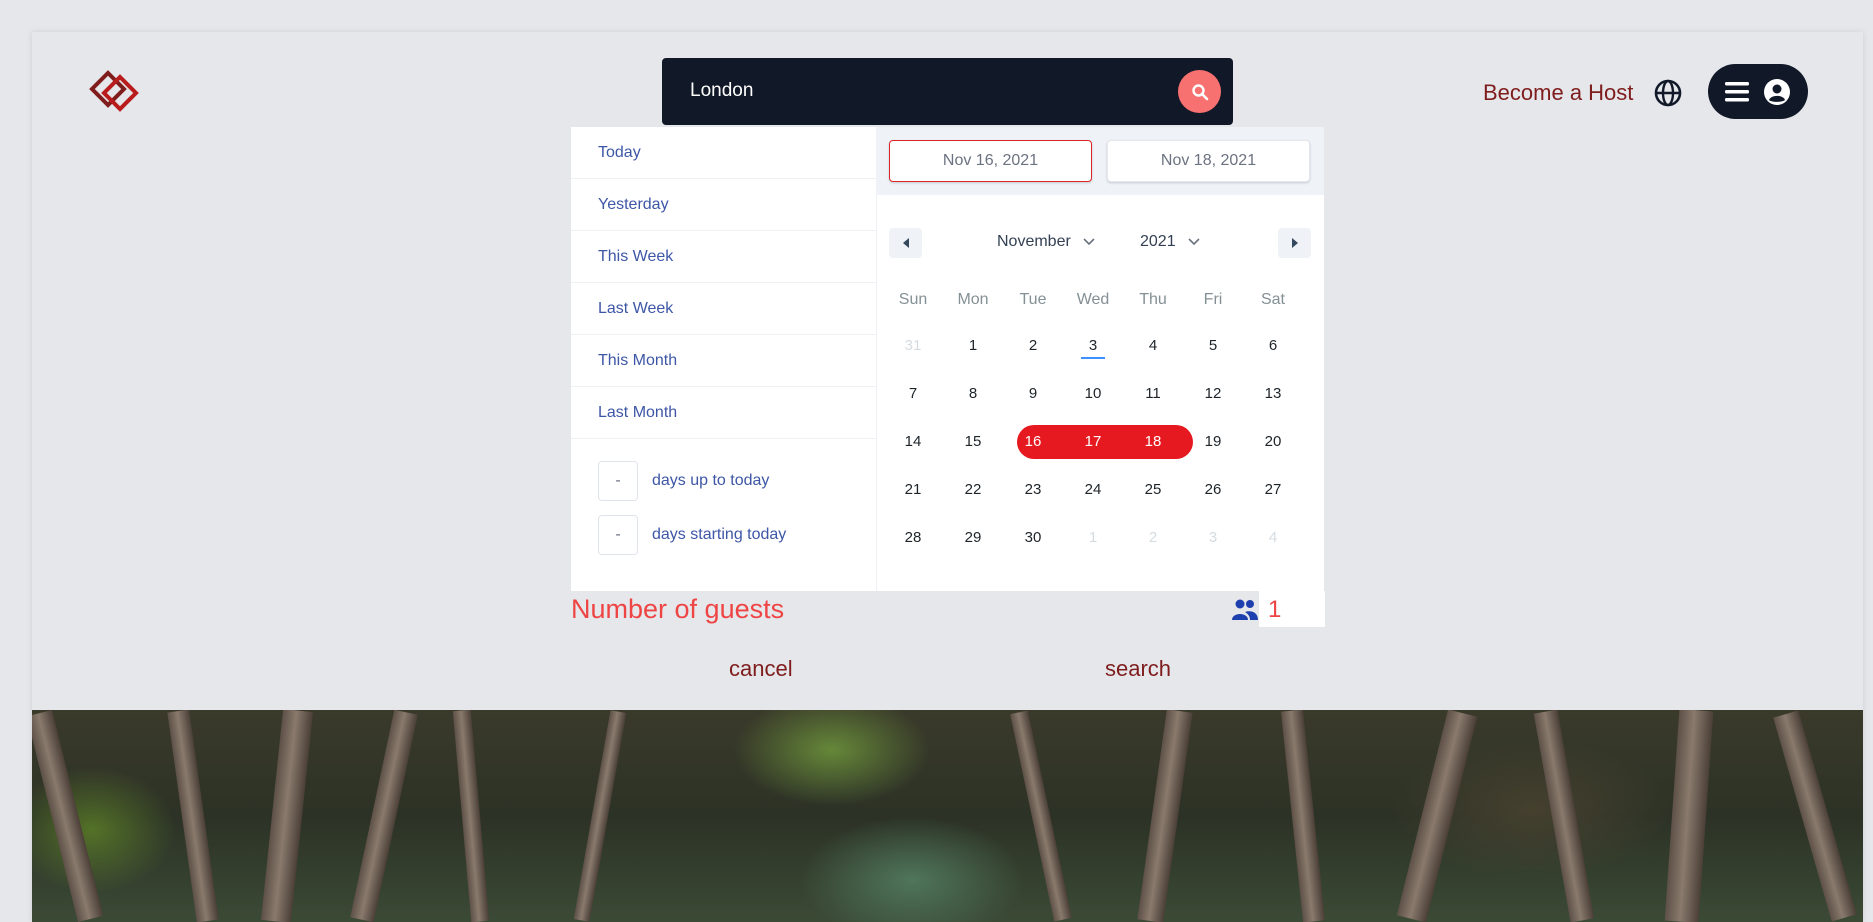  I want to click on calendar-day: 8, so click(973, 394).